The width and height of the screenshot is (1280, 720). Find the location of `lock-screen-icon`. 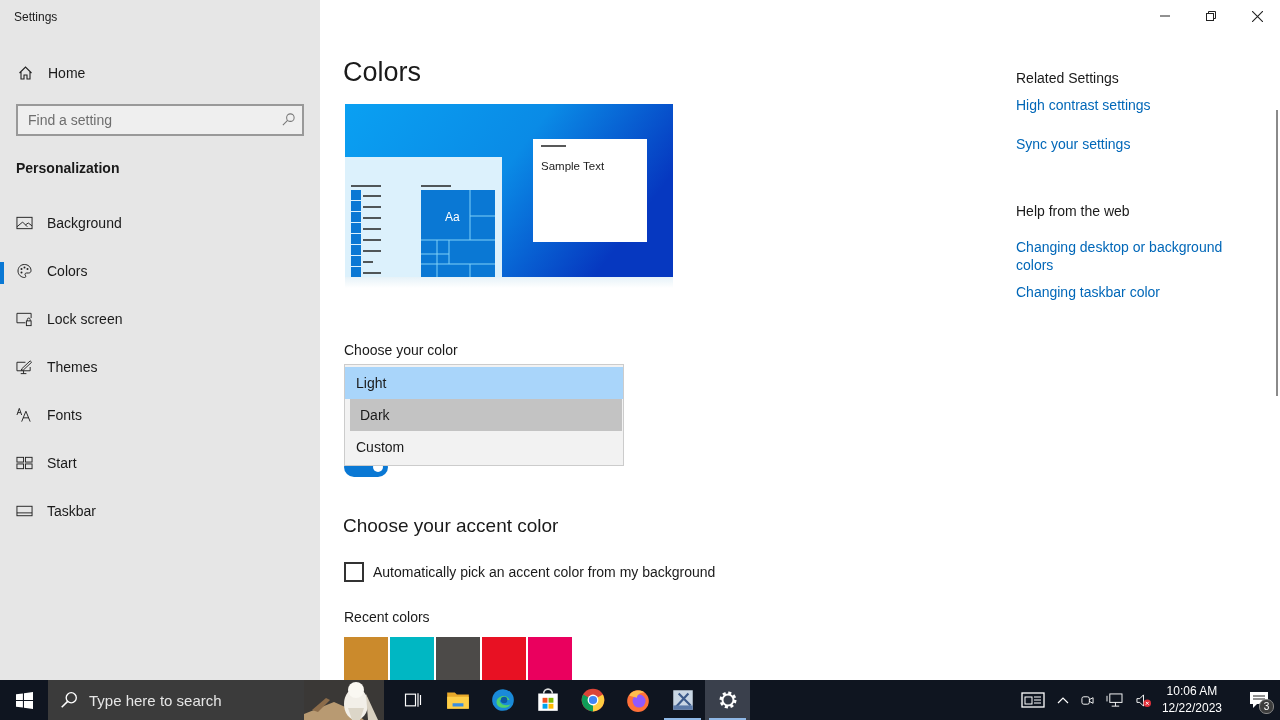

lock-screen-icon is located at coordinates (24, 319).